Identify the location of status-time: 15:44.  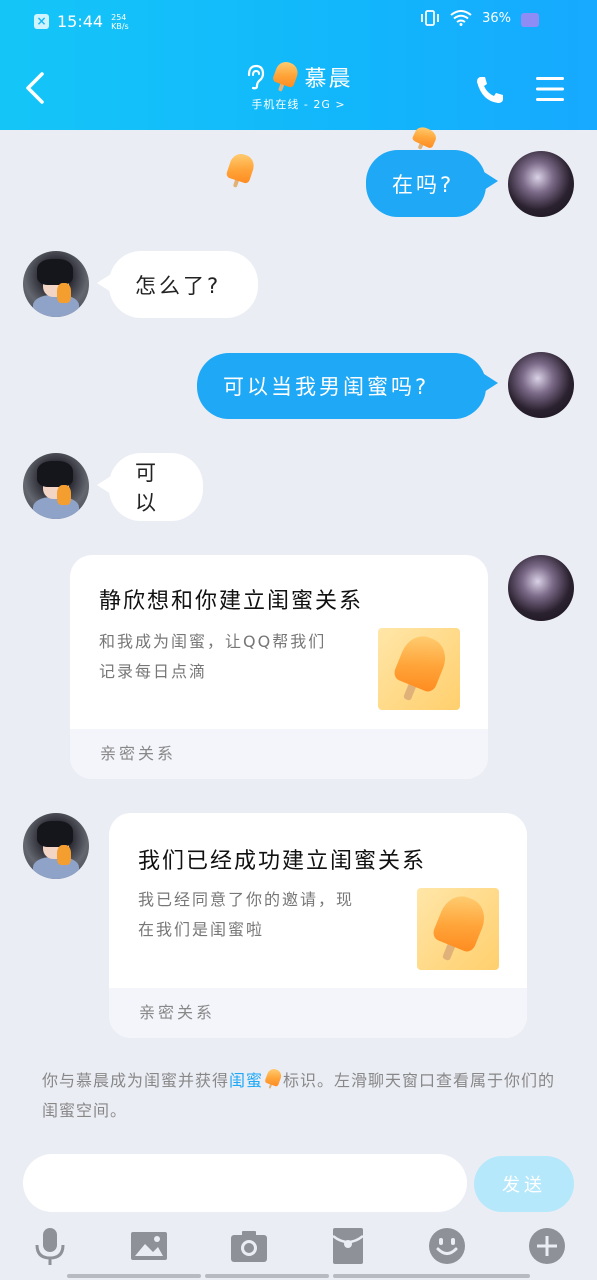
(80, 21).